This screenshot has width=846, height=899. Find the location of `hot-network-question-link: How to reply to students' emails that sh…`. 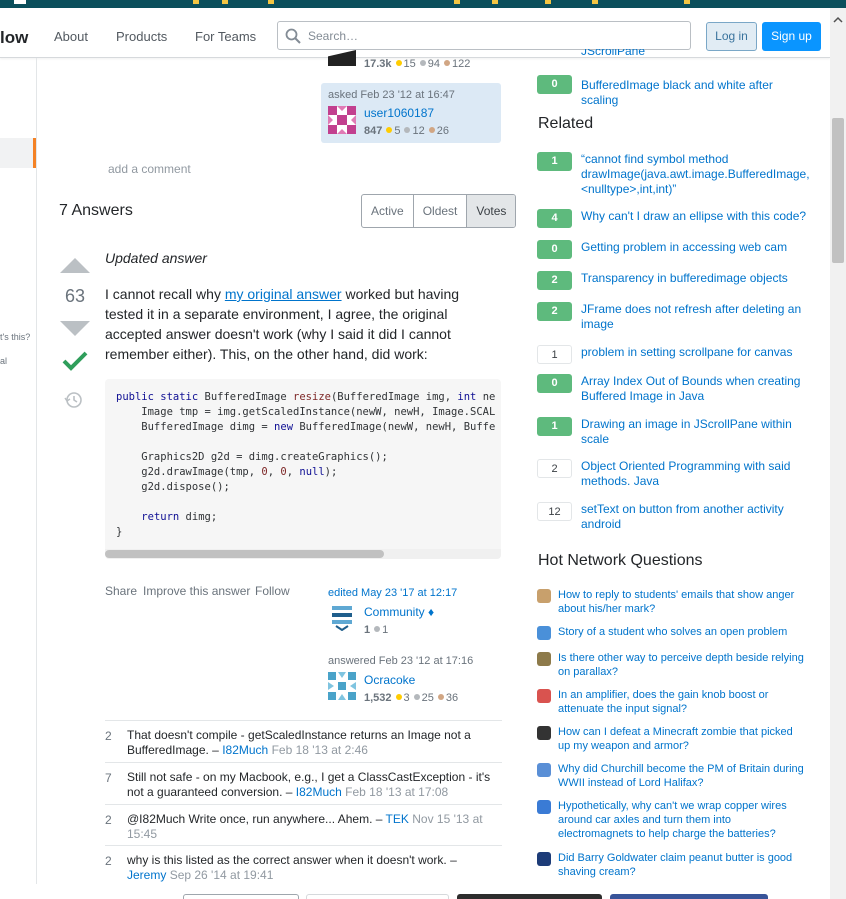

hot-network-question-link: How to reply to students' emails that sh… is located at coordinates (683, 602).